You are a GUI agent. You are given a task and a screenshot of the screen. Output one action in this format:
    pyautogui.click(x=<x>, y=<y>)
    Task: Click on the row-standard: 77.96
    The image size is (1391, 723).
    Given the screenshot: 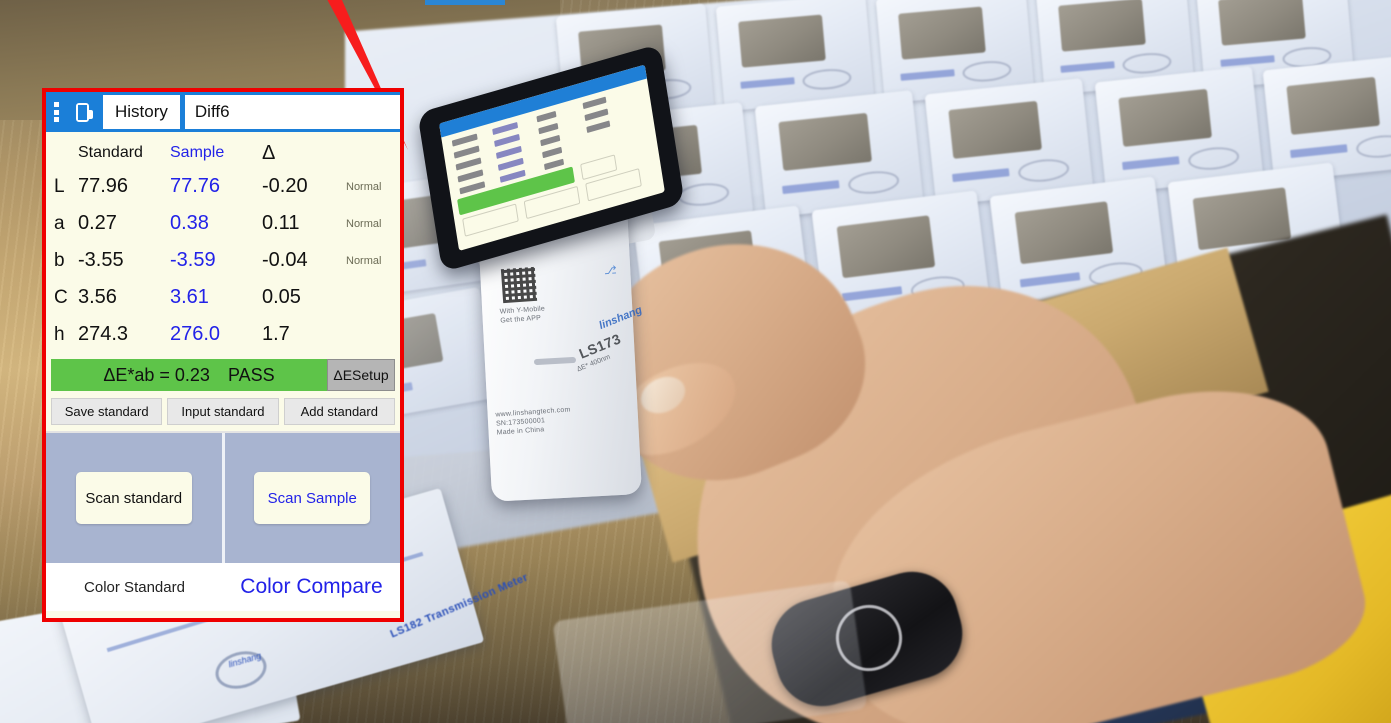 What is the action you would take?
    pyautogui.click(x=103, y=186)
    